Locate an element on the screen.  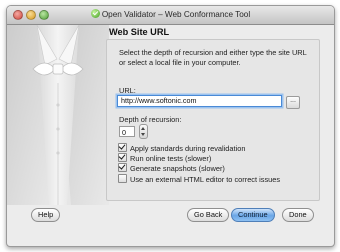
option-label: Apply standards during revalidation is located at coordinates (188, 148).